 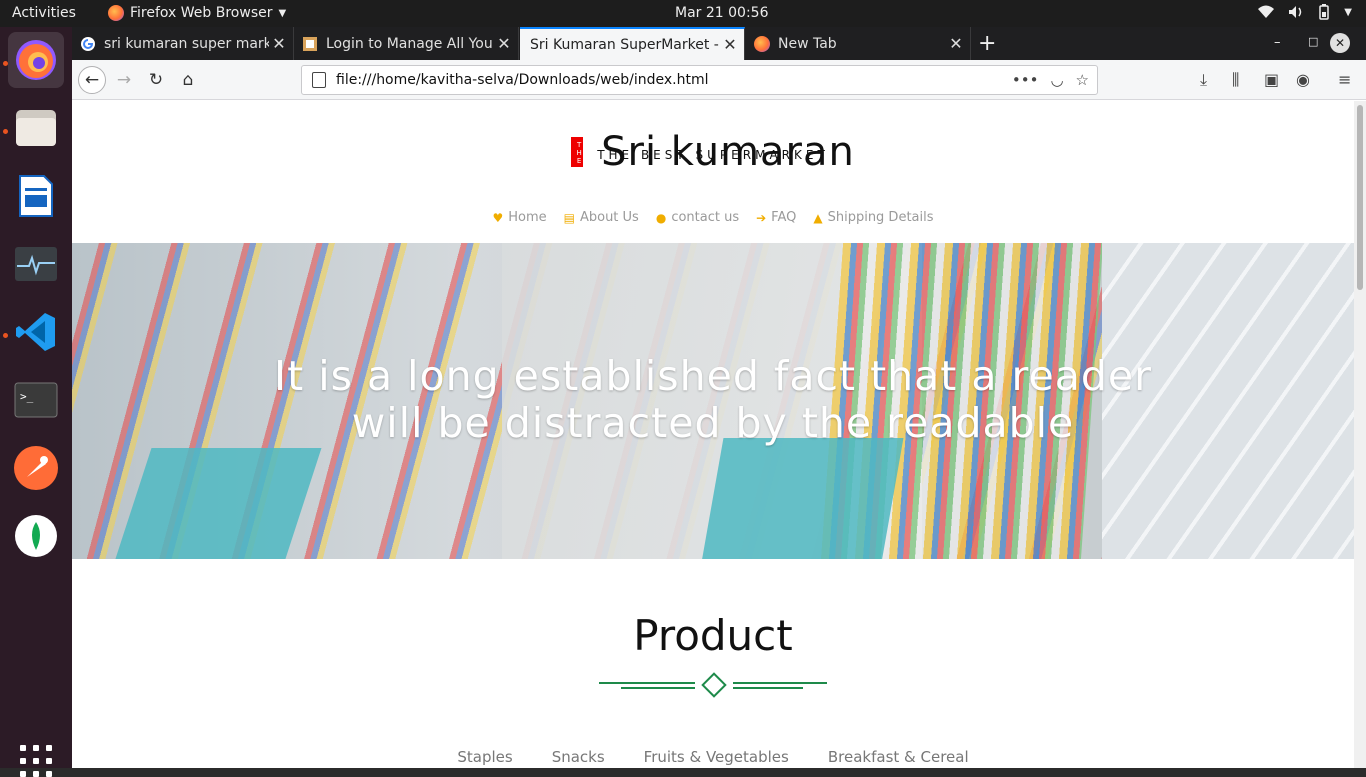 I want to click on category-tab-staples: Staples, so click(x=484, y=757).